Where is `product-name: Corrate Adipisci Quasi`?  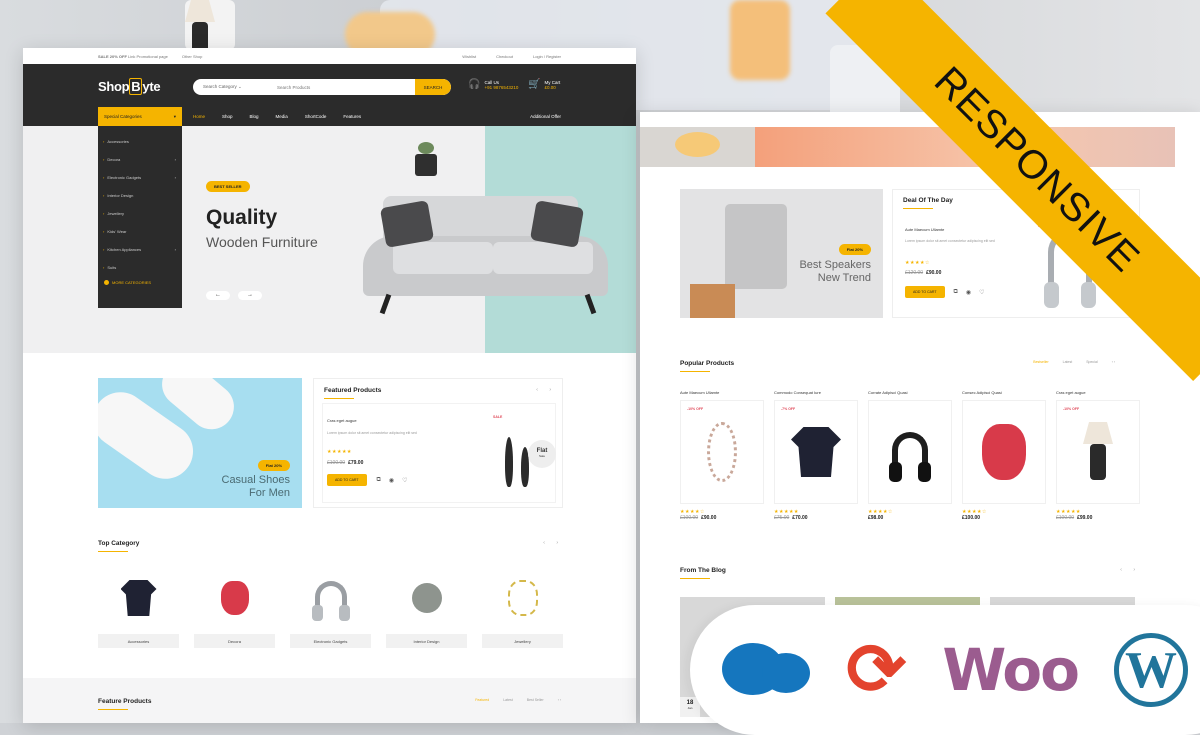
product-name: Corrate Adipisci Quasi is located at coordinates (910, 395).